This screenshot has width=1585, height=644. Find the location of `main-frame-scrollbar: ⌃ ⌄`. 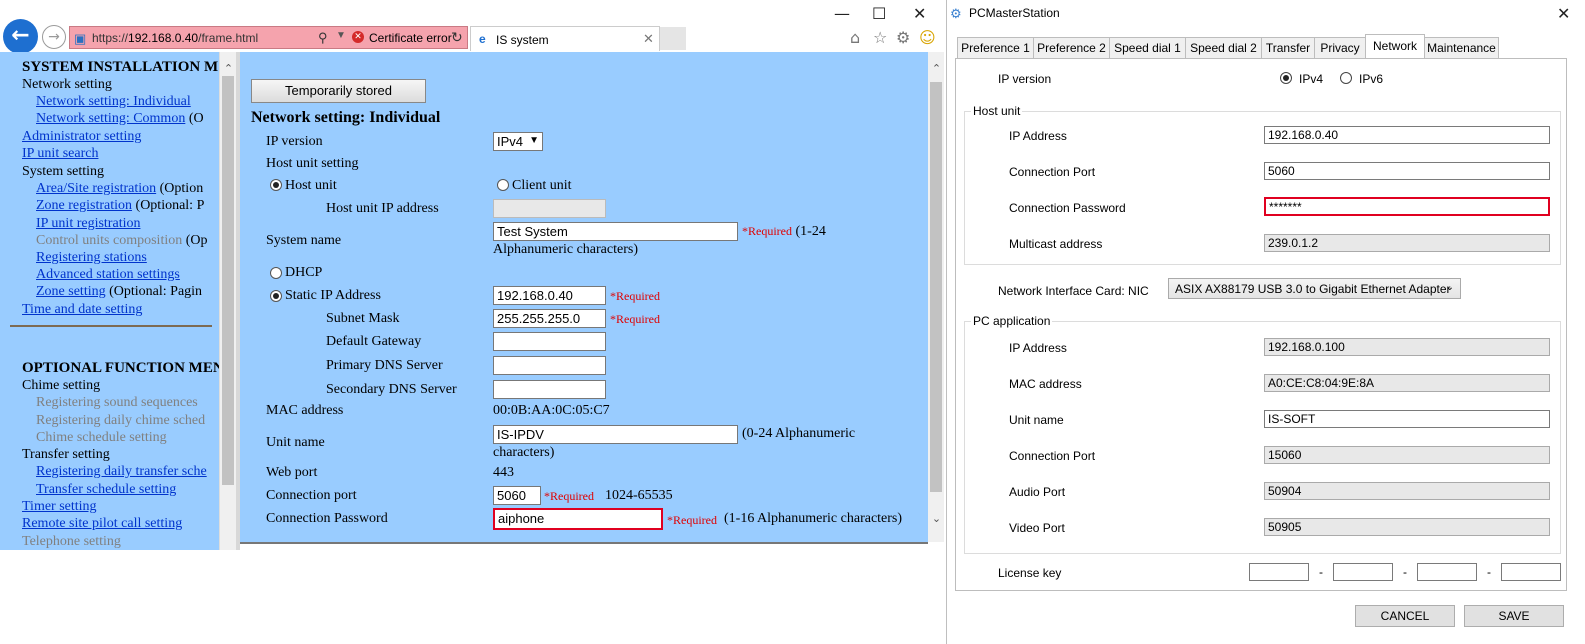

main-frame-scrollbar: ⌃ ⌄ is located at coordinates (936, 297).